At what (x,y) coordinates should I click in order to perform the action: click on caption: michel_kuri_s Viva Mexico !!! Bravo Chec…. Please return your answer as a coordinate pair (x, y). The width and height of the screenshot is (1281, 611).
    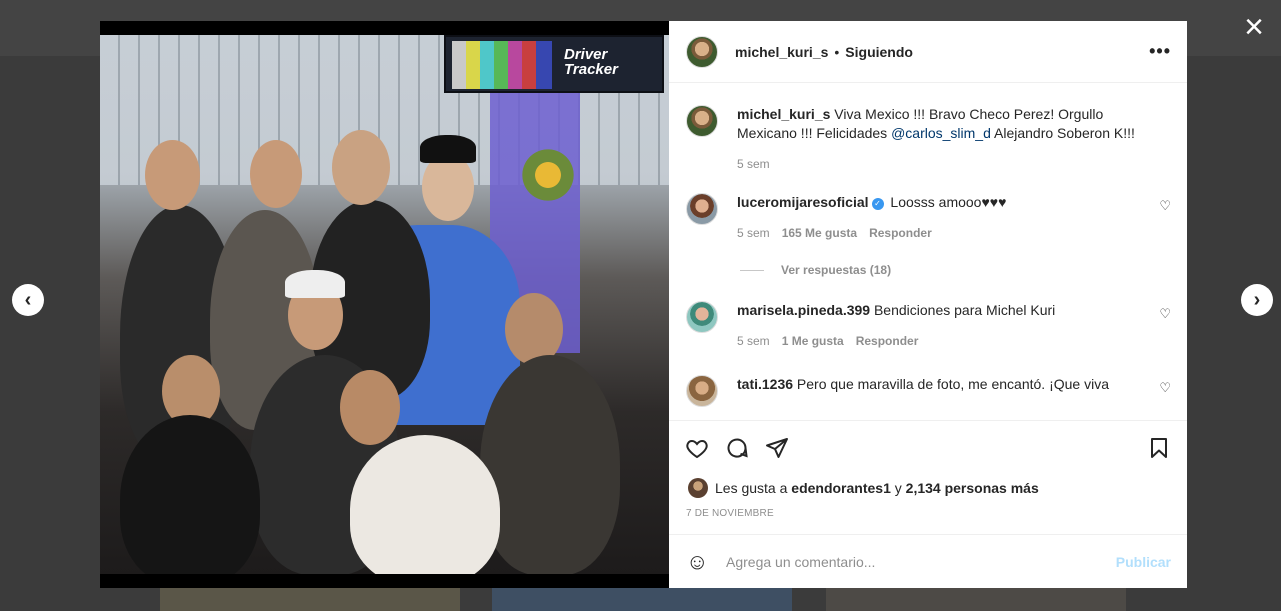
    Looking at the image, I should click on (928, 139).